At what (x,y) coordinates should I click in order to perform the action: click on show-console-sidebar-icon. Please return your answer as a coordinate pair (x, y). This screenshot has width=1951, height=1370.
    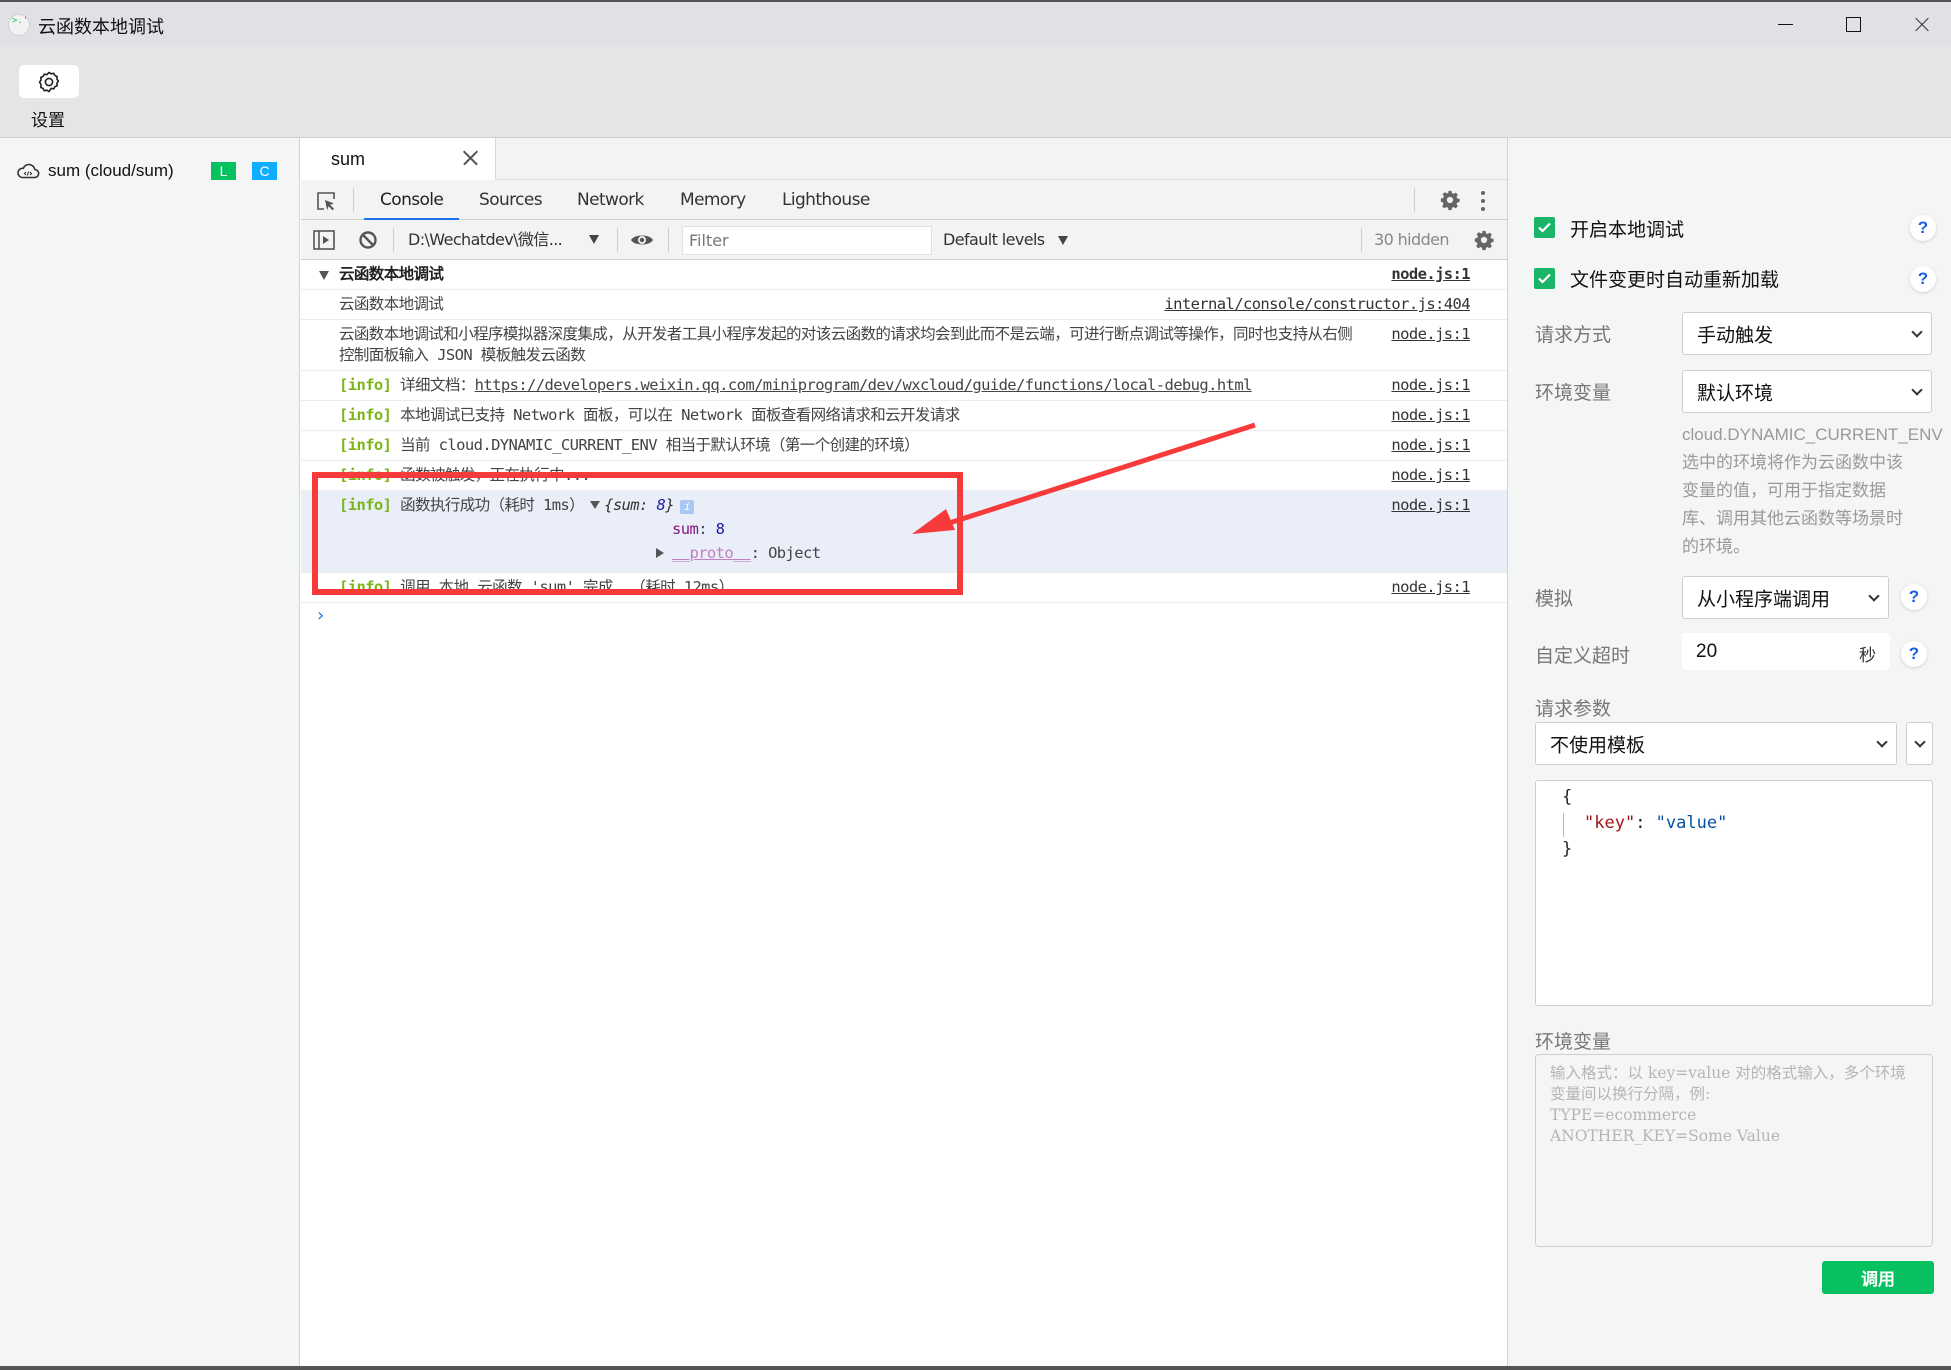
    Looking at the image, I should click on (324, 240).